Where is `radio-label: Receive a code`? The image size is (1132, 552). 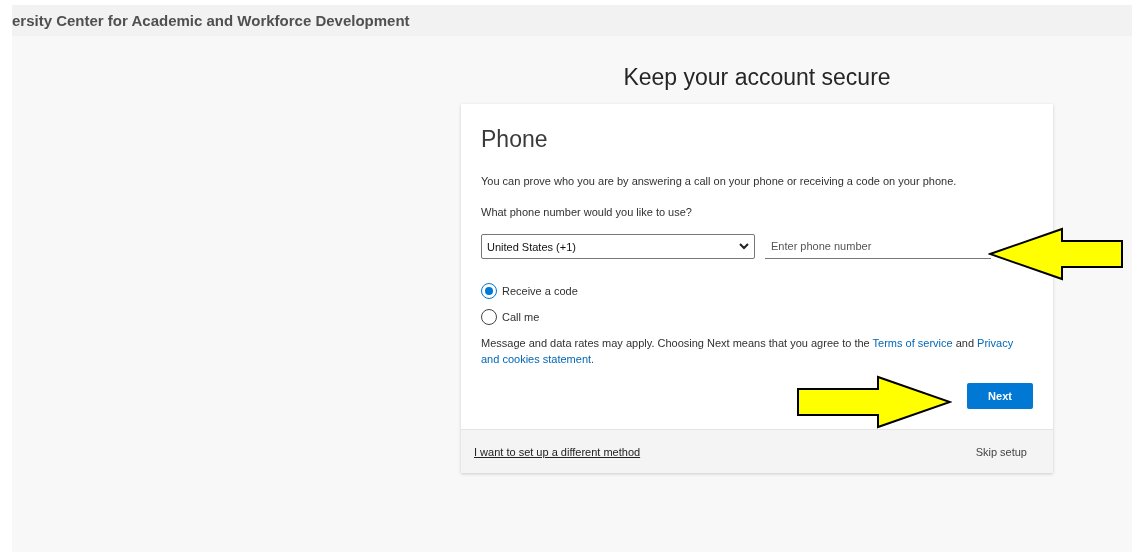
radio-label: Receive a code is located at coordinates (540, 291).